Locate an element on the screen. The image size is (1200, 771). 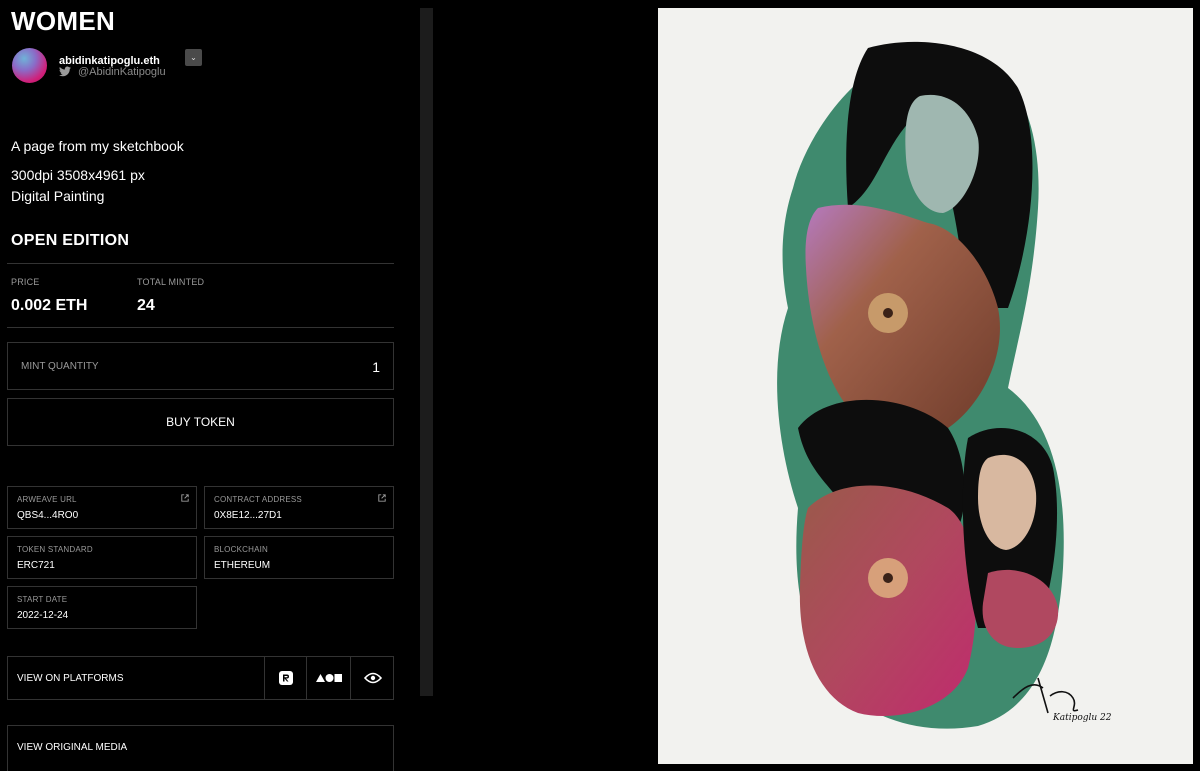
eye-icon is located at coordinates (372, 678).